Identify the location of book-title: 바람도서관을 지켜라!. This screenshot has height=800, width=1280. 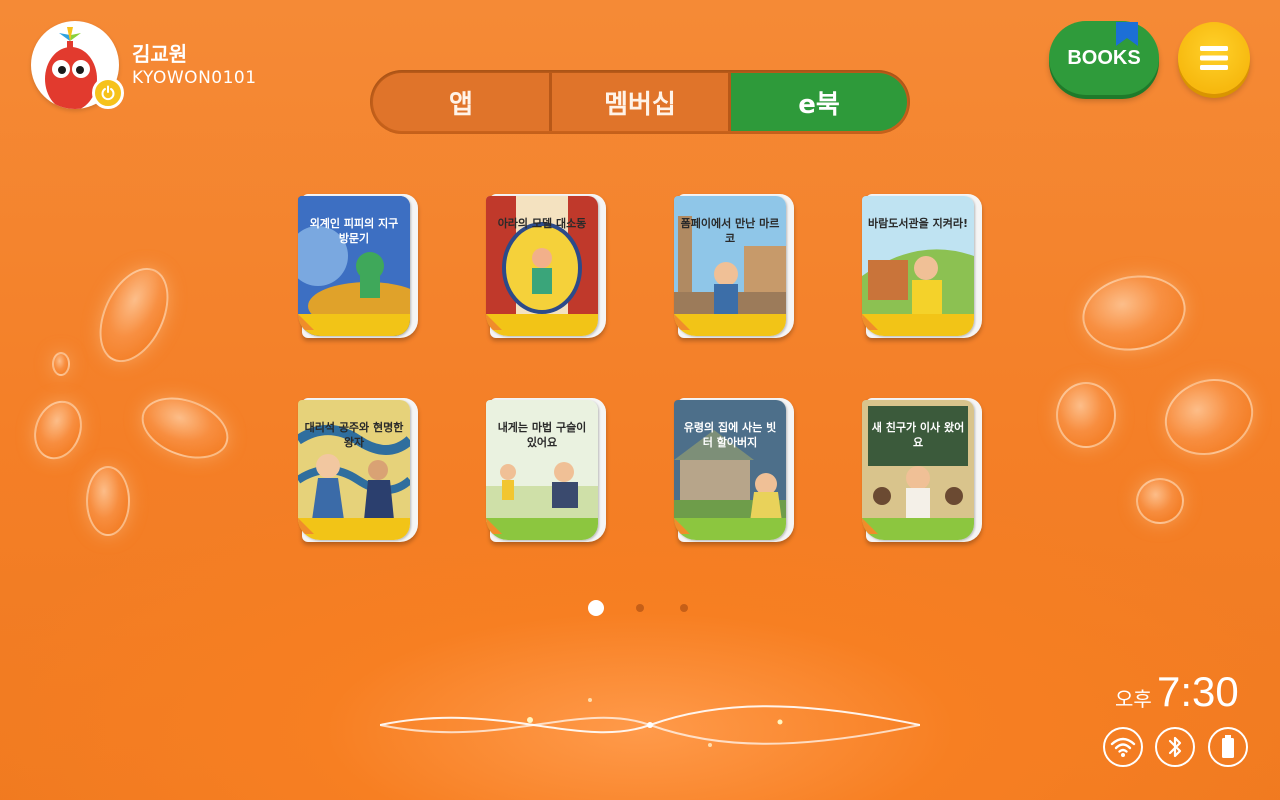
(918, 223).